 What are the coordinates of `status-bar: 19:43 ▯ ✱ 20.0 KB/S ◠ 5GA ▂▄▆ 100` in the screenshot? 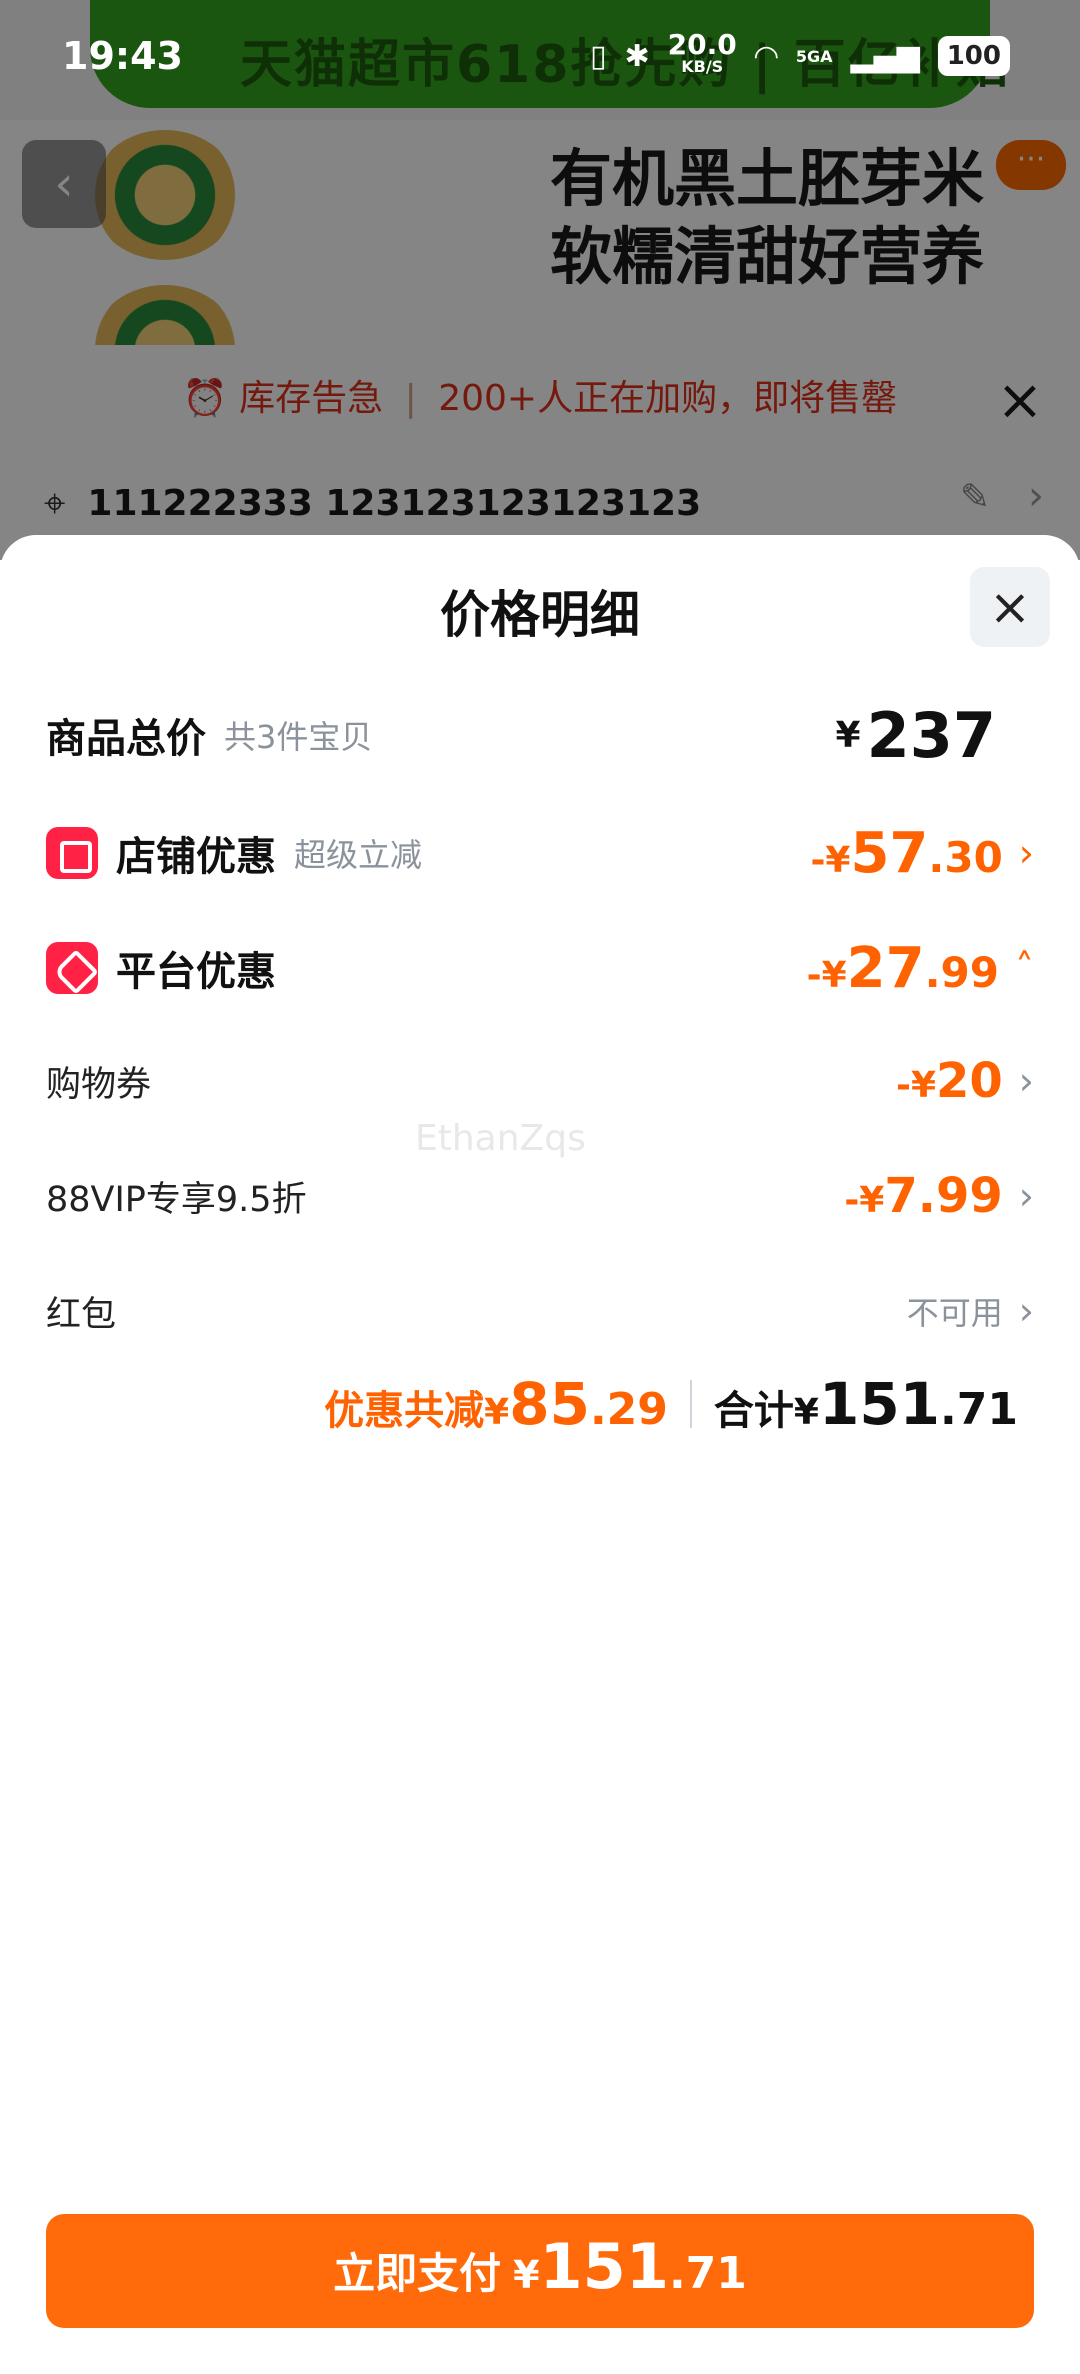 It's located at (540, 59).